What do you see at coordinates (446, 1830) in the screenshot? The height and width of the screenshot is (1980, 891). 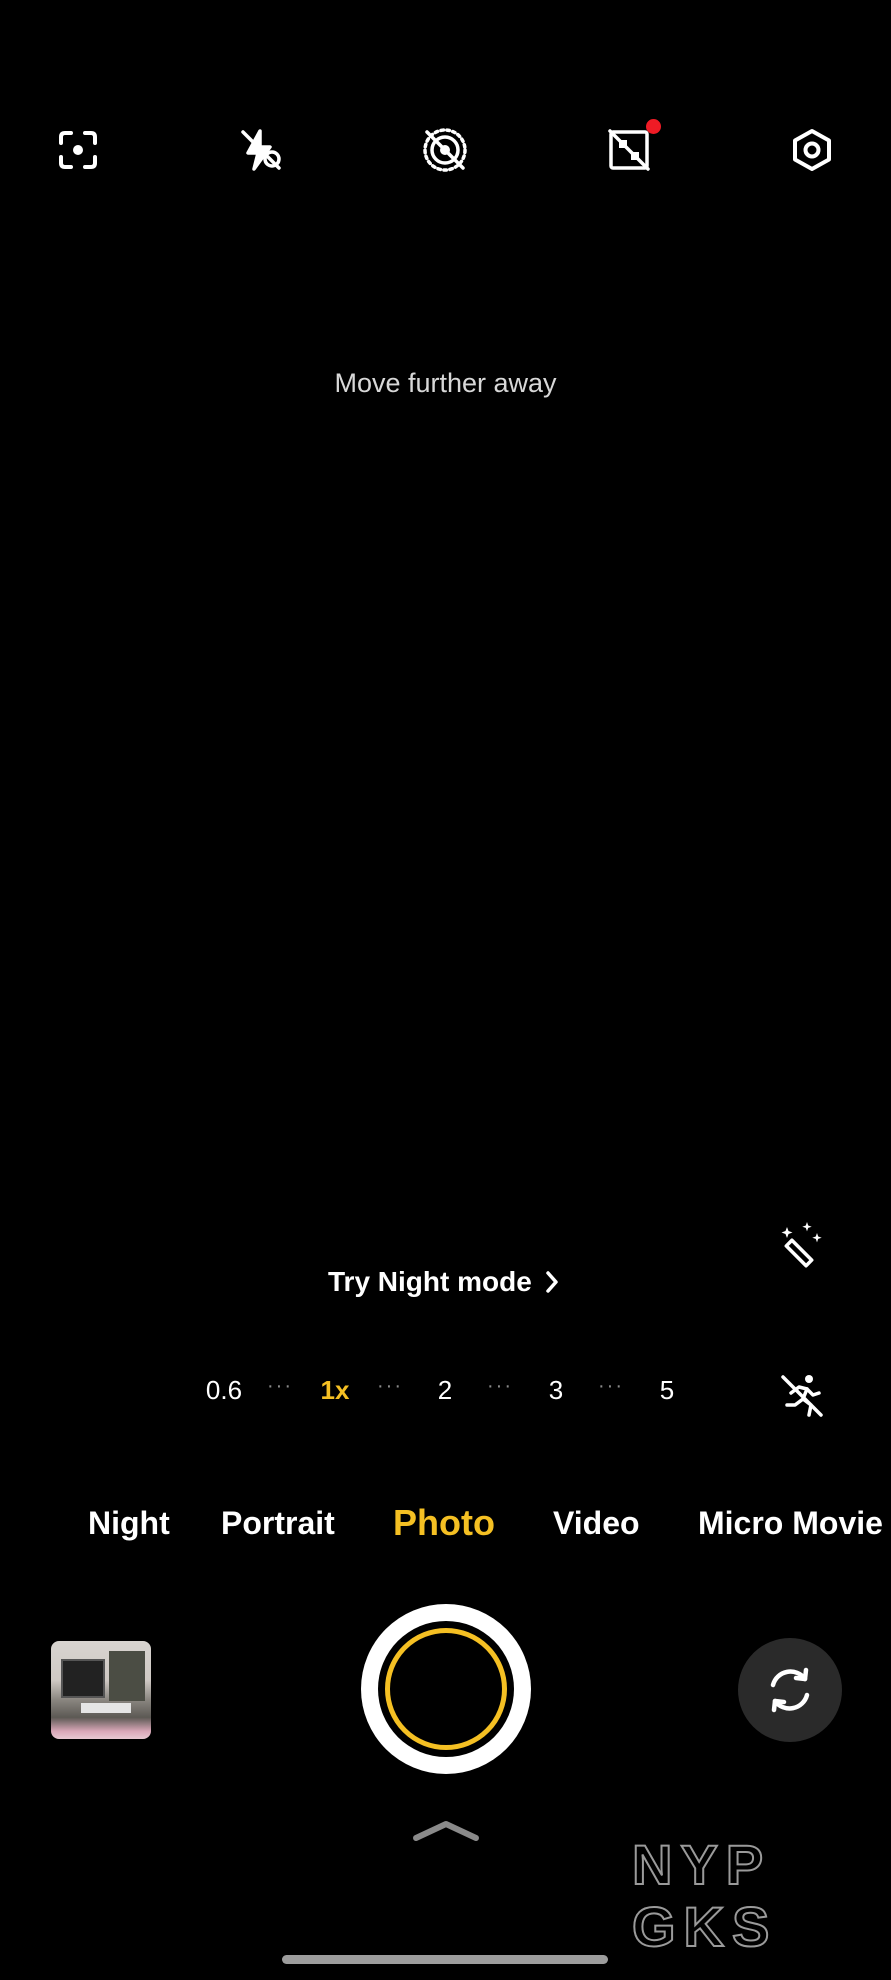 I see `chevron-up-icon` at bounding box center [446, 1830].